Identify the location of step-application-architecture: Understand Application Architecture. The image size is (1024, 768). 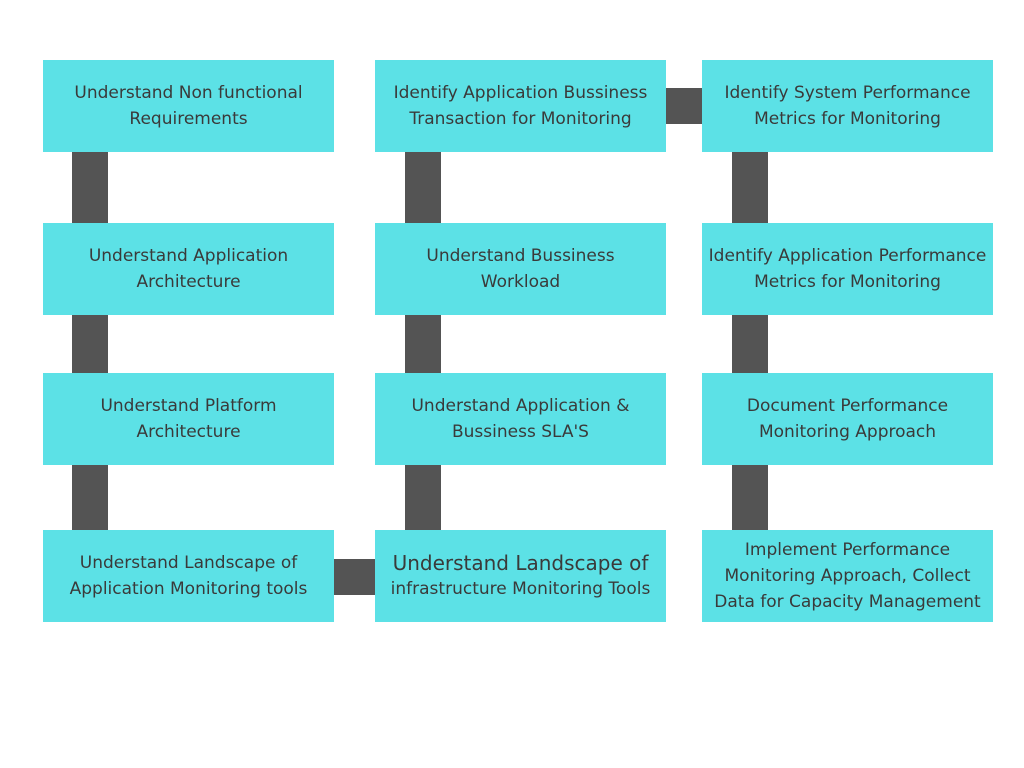
(188, 269).